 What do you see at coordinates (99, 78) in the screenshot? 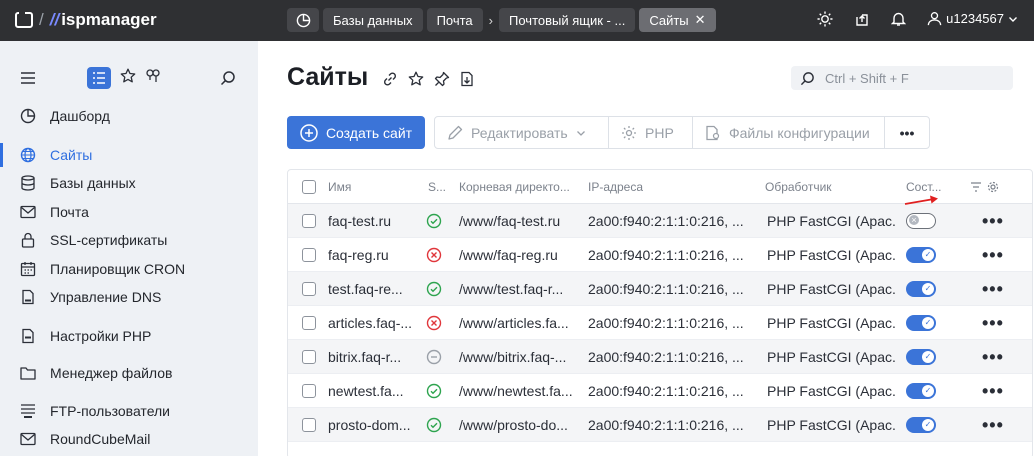
I see `list-view-icon` at bounding box center [99, 78].